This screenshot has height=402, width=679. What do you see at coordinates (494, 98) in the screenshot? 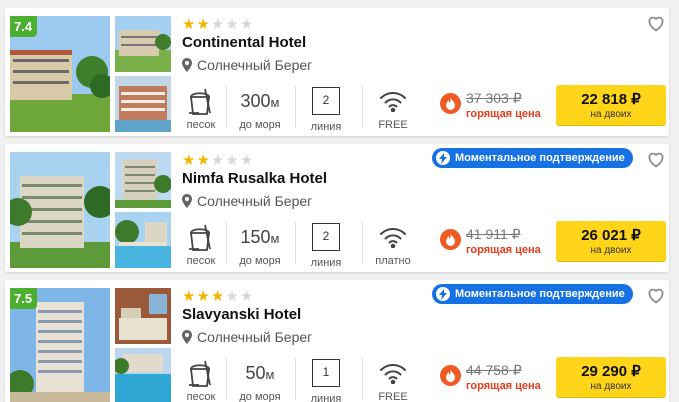
I see `old-price: 37 303 ₽` at bounding box center [494, 98].